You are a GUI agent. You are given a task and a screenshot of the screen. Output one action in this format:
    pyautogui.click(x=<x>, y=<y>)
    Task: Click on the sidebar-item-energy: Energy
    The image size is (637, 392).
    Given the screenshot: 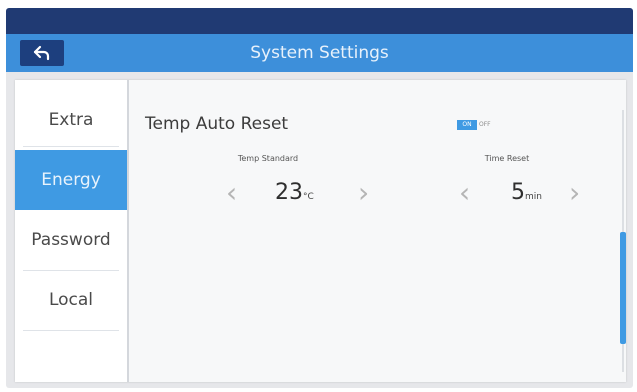 What is the action you would take?
    pyautogui.click(x=71, y=180)
    